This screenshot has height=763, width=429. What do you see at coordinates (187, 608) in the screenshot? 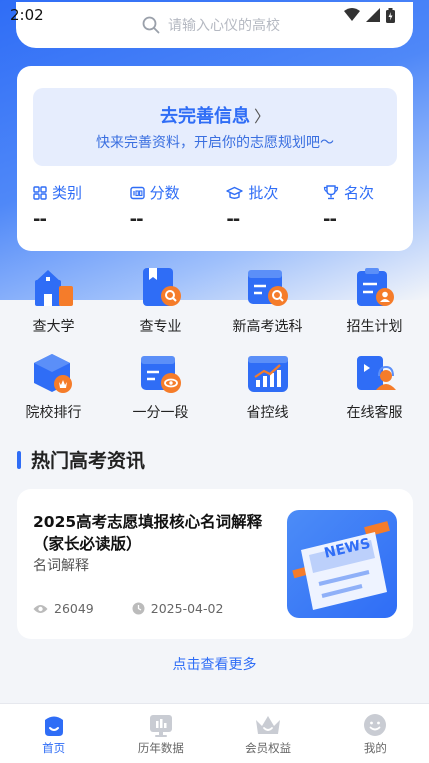
I see `publish-date: 2025-04-02` at bounding box center [187, 608].